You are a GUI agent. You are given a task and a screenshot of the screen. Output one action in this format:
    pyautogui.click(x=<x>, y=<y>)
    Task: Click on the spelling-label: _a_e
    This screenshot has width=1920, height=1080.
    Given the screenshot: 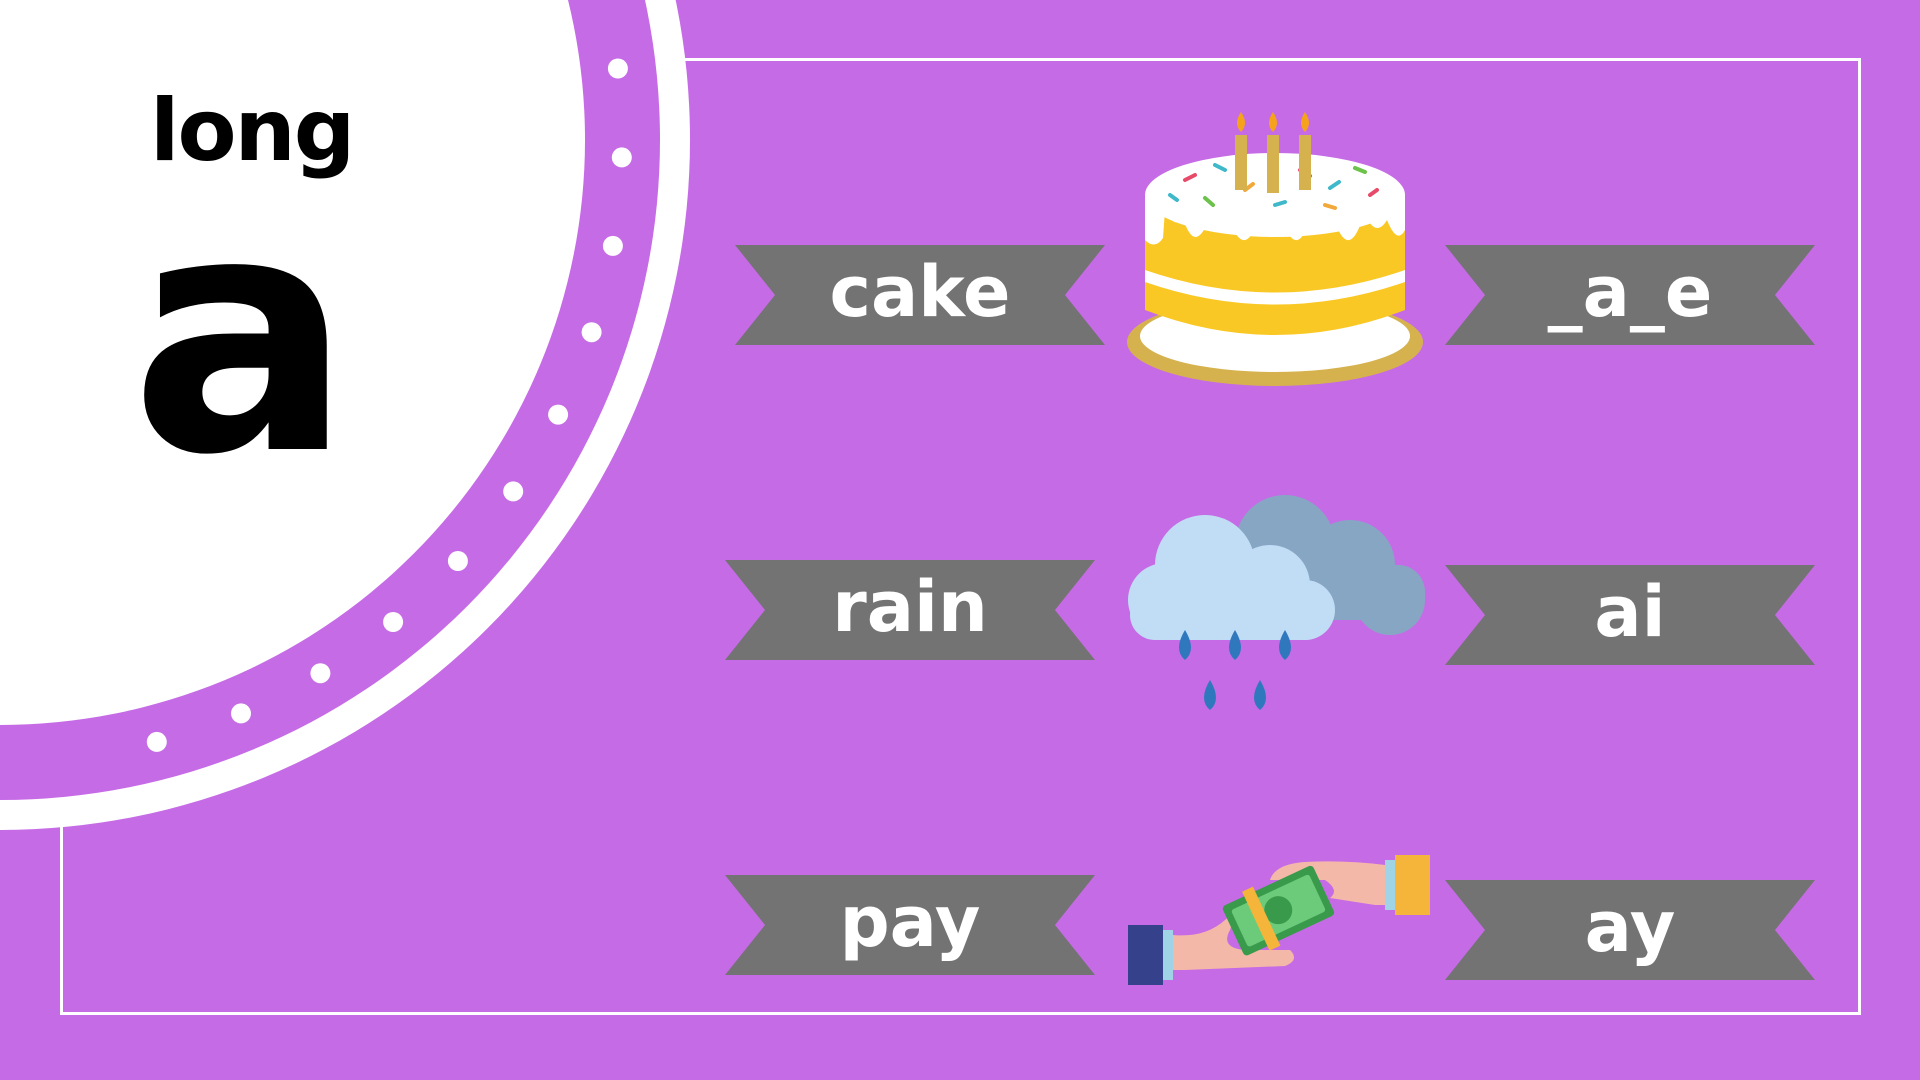 What is the action you would take?
    pyautogui.click(x=1630, y=292)
    